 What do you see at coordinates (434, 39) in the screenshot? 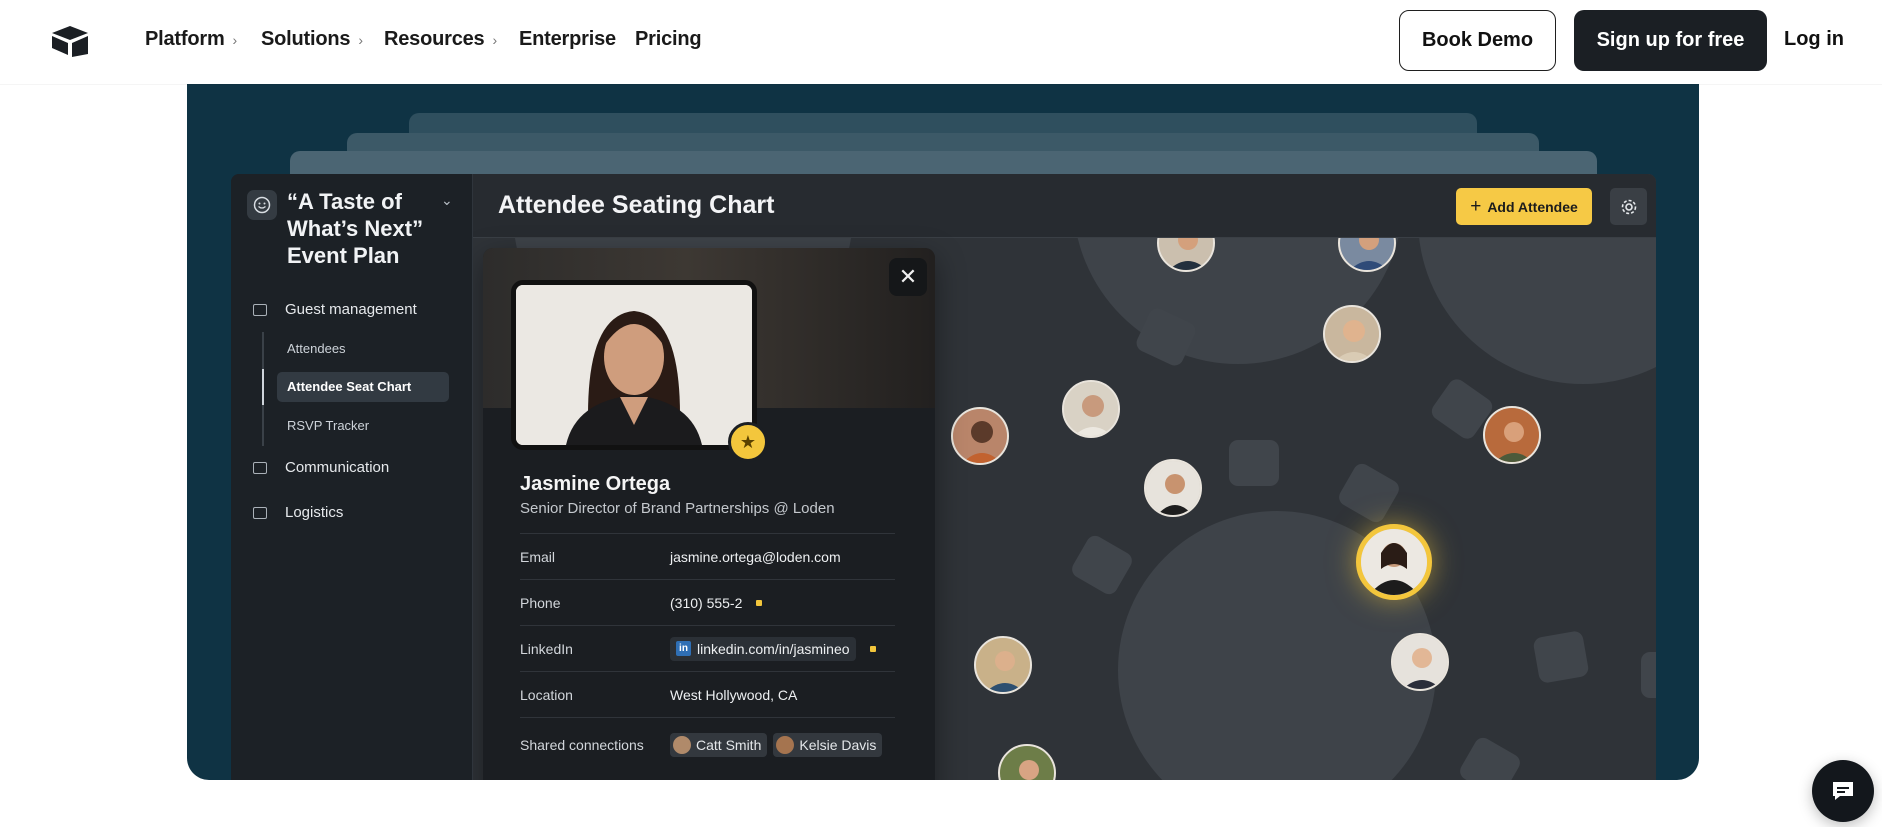
I see `nav-resources-label: Resources` at bounding box center [434, 39].